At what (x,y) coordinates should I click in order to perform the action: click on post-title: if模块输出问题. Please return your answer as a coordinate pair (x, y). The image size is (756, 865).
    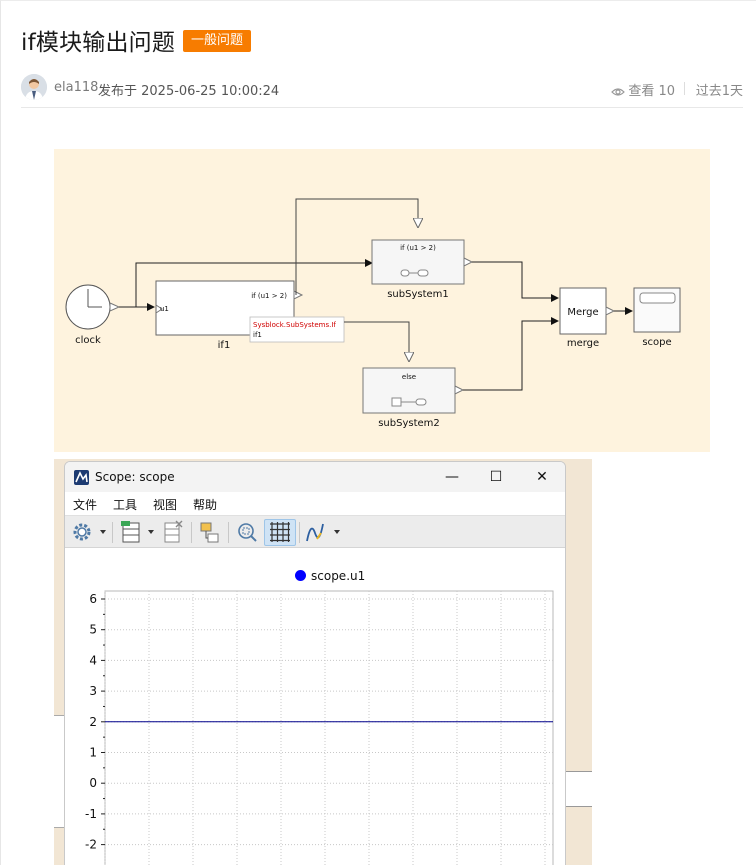
    Looking at the image, I should click on (98, 43).